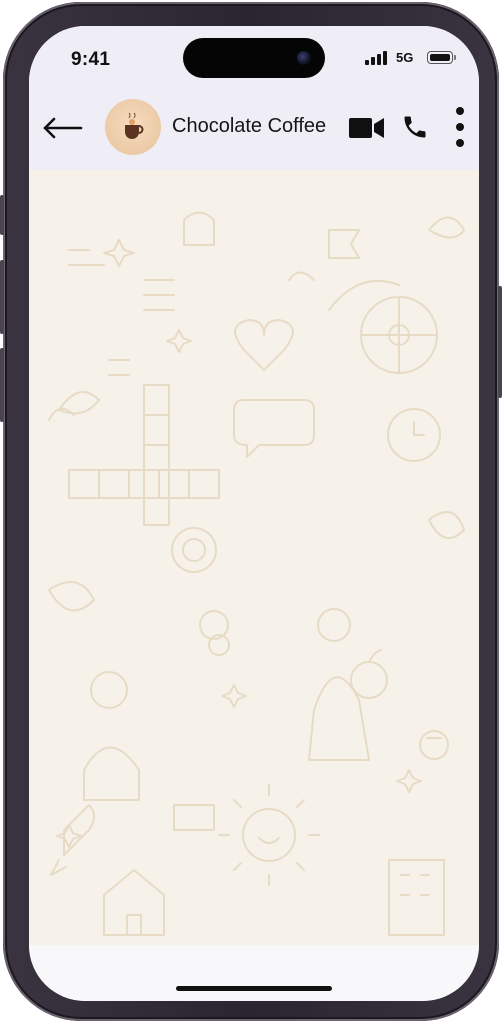 The image size is (502, 1023). What do you see at coordinates (405, 57) in the screenshot?
I see `network-type: 5G` at bounding box center [405, 57].